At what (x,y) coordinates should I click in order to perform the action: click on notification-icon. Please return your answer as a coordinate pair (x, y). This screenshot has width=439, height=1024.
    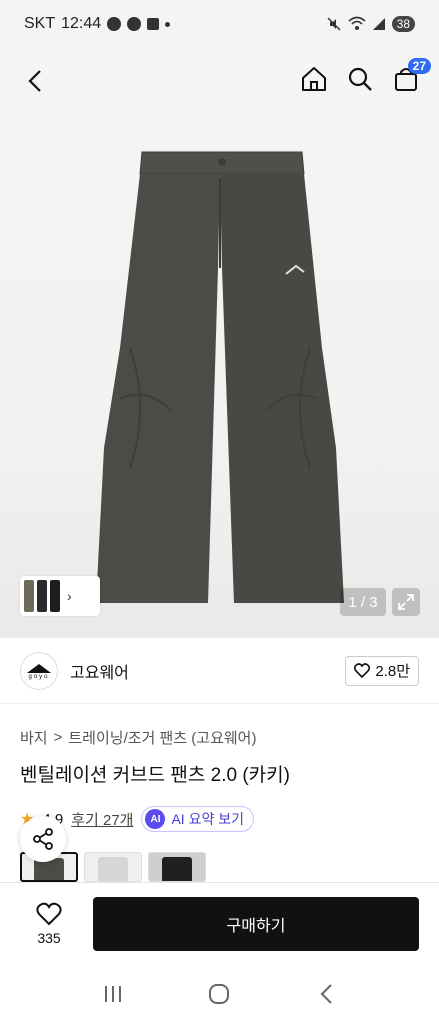
    Looking at the image, I should click on (114, 24).